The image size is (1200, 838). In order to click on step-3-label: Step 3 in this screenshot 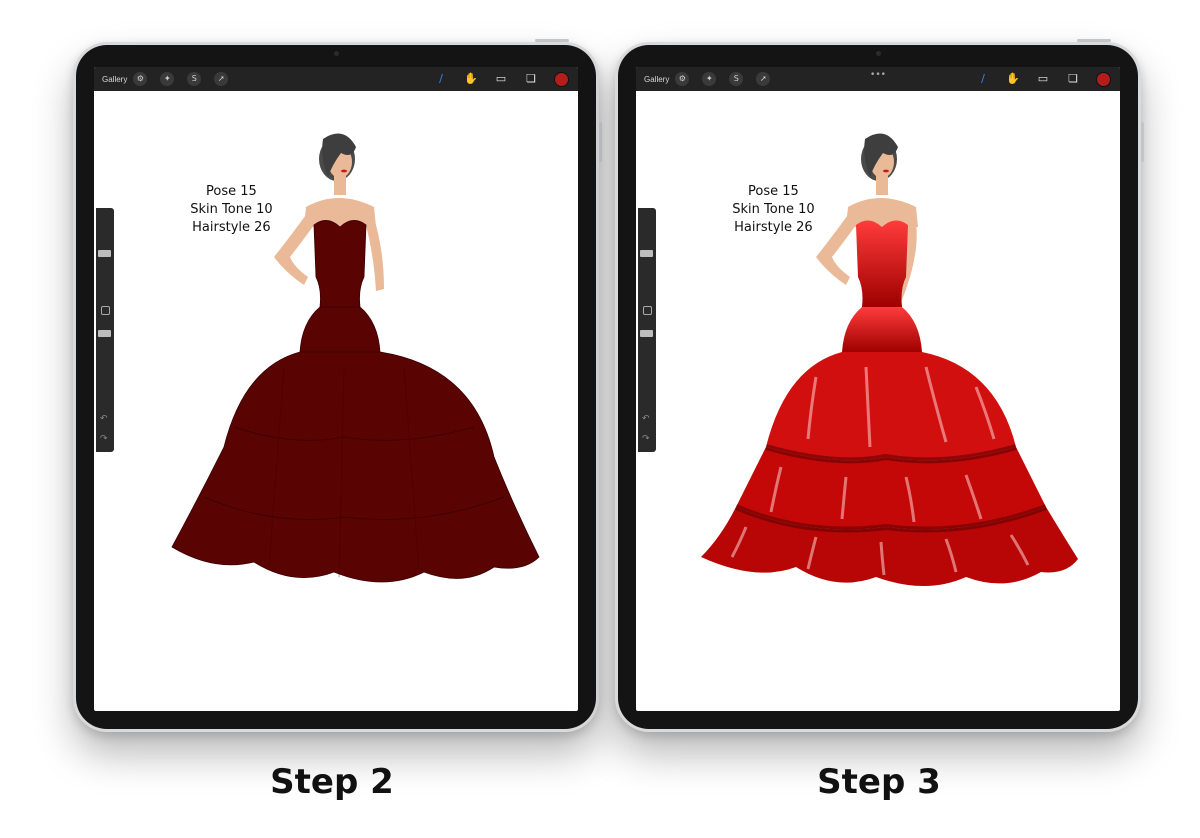, I will do `click(879, 782)`.